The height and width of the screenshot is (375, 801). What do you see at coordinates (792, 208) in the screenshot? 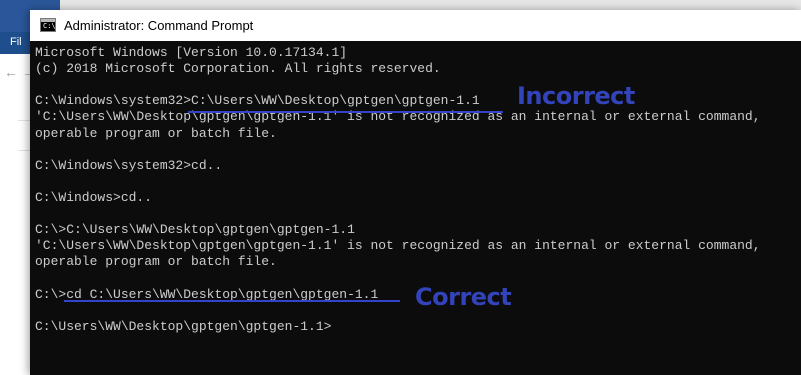
I see `scrollbar` at bounding box center [792, 208].